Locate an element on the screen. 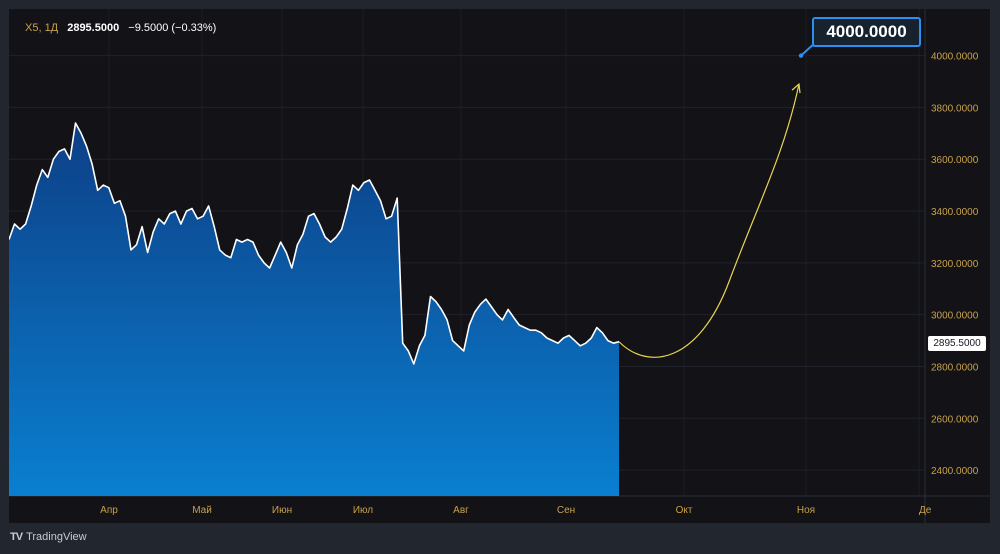  price-change: −9.5000 (−0.33%) is located at coordinates (172, 28).